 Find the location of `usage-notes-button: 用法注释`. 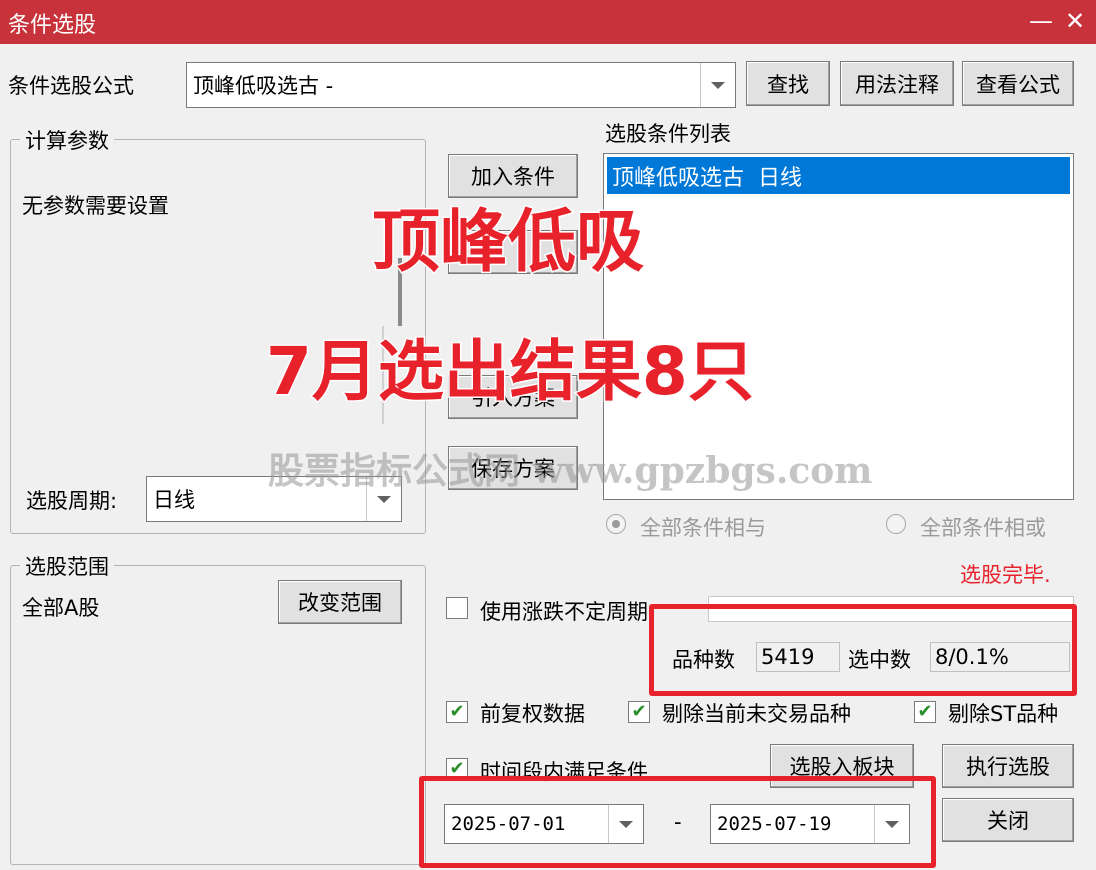

usage-notes-button: 用法注释 is located at coordinates (897, 83).